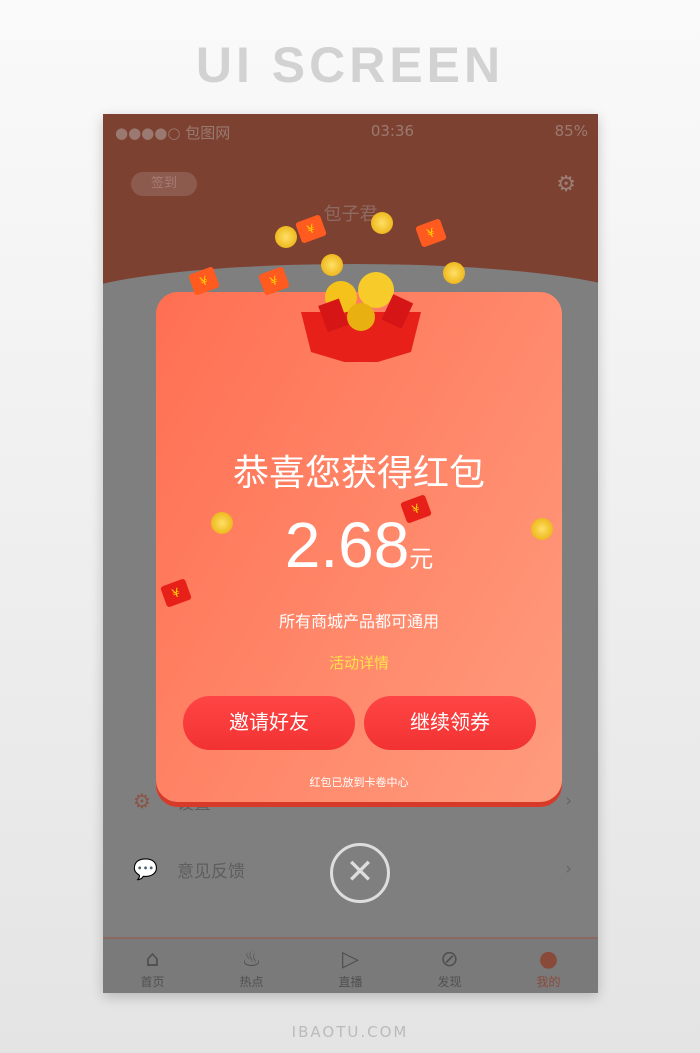 This screenshot has width=700, height=1053. What do you see at coordinates (359, 662) in the screenshot?
I see `details-link: 活动详情` at bounding box center [359, 662].